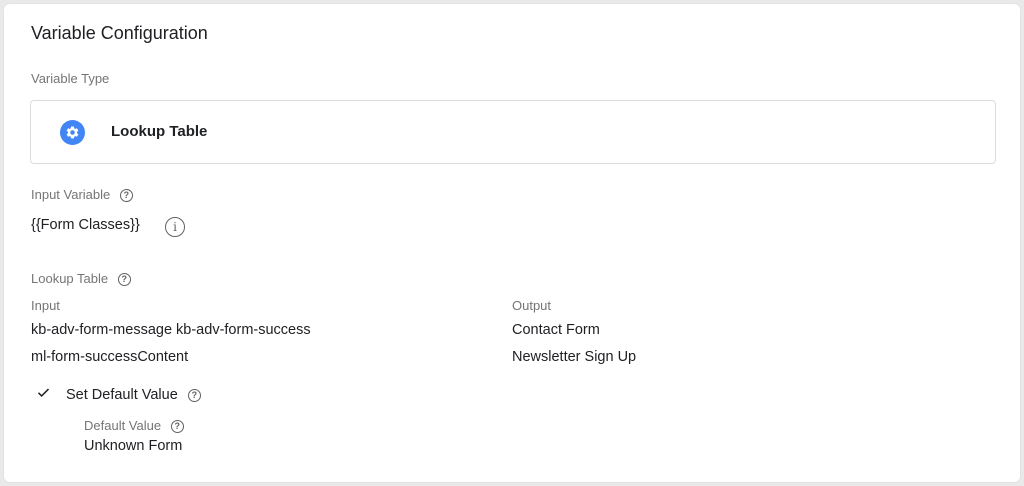 The height and width of the screenshot is (486, 1024). I want to click on set-default-value-label: Set Default Value ?, so click(133, 395).